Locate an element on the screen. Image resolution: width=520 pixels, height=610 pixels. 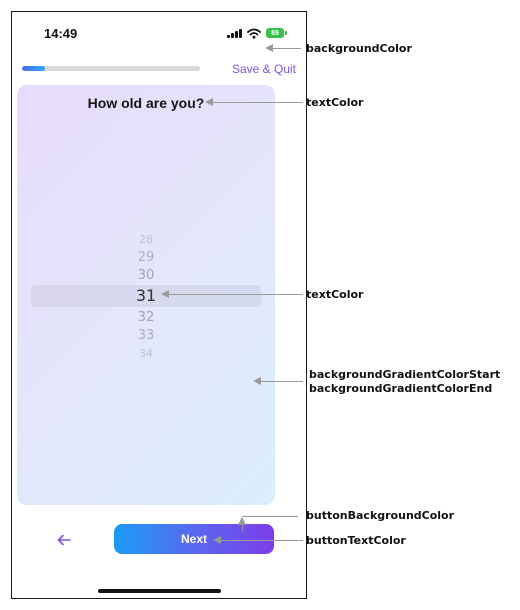
wifi-icon is located at coordinates (254, 33).